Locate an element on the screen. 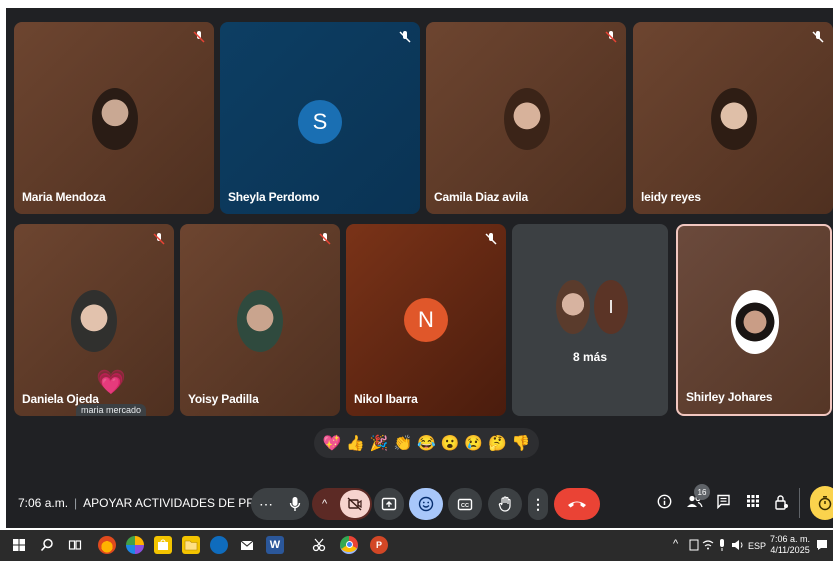 The width and height of the screenshot is (833, 561). present-button is located at coordinates (389, 504).